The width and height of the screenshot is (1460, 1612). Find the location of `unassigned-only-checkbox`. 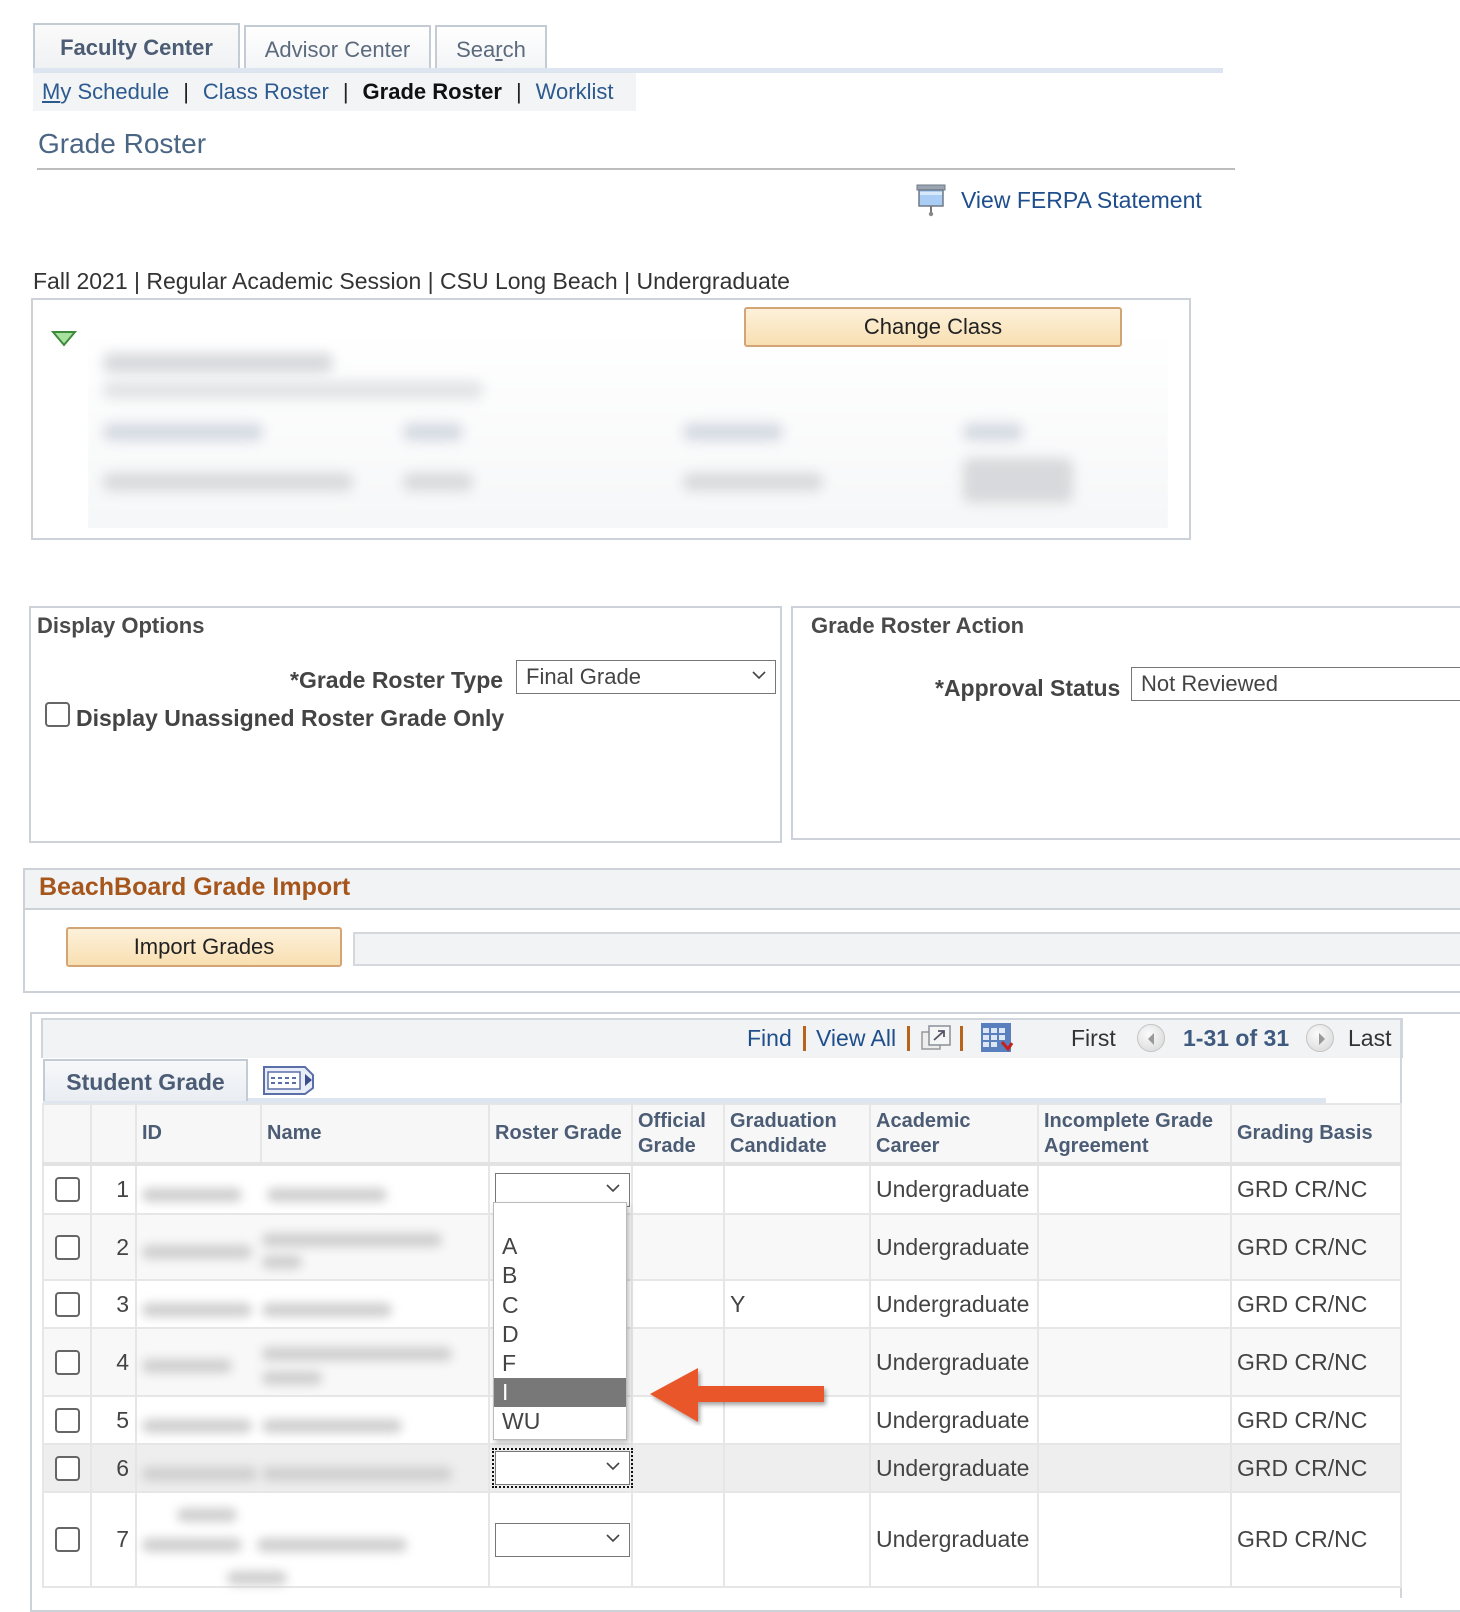

unassigned-only-checkbox is located at coordinates (57, 714).